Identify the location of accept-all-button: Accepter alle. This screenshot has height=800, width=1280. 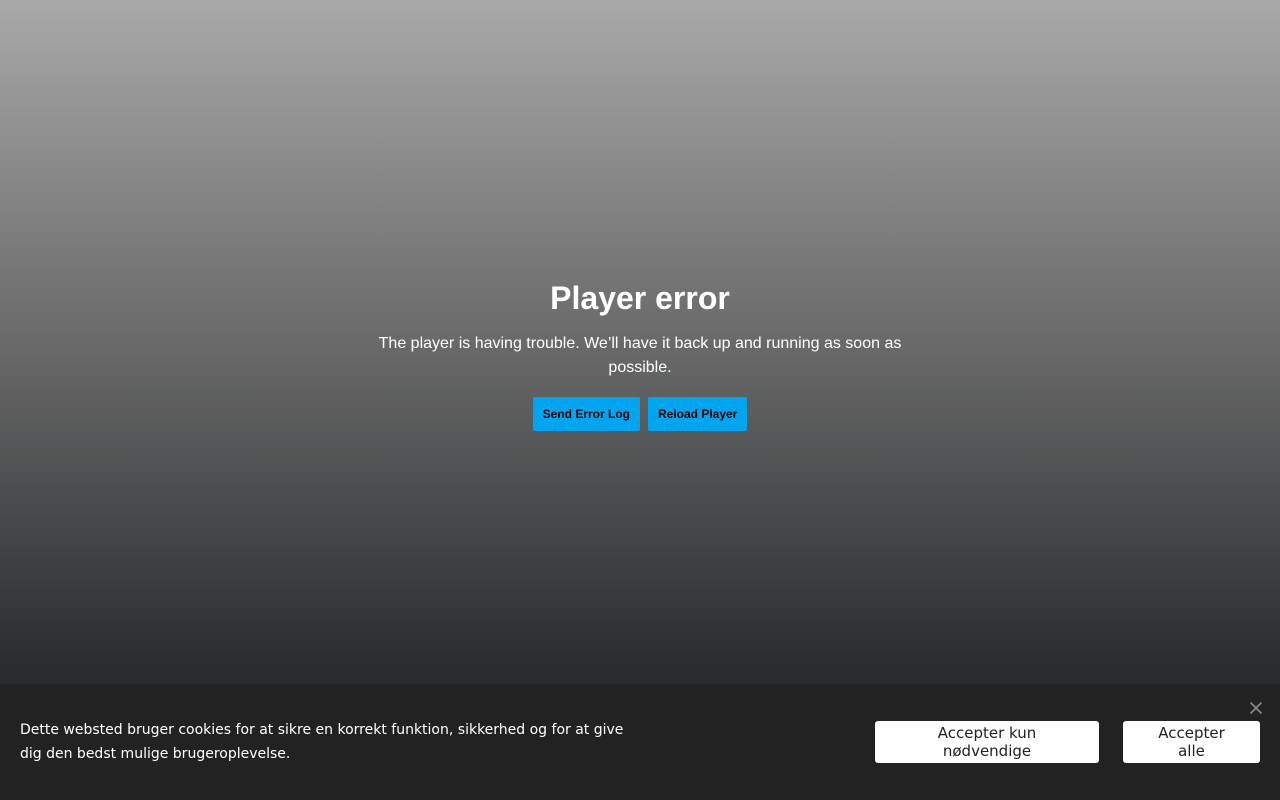
(1191, 742).